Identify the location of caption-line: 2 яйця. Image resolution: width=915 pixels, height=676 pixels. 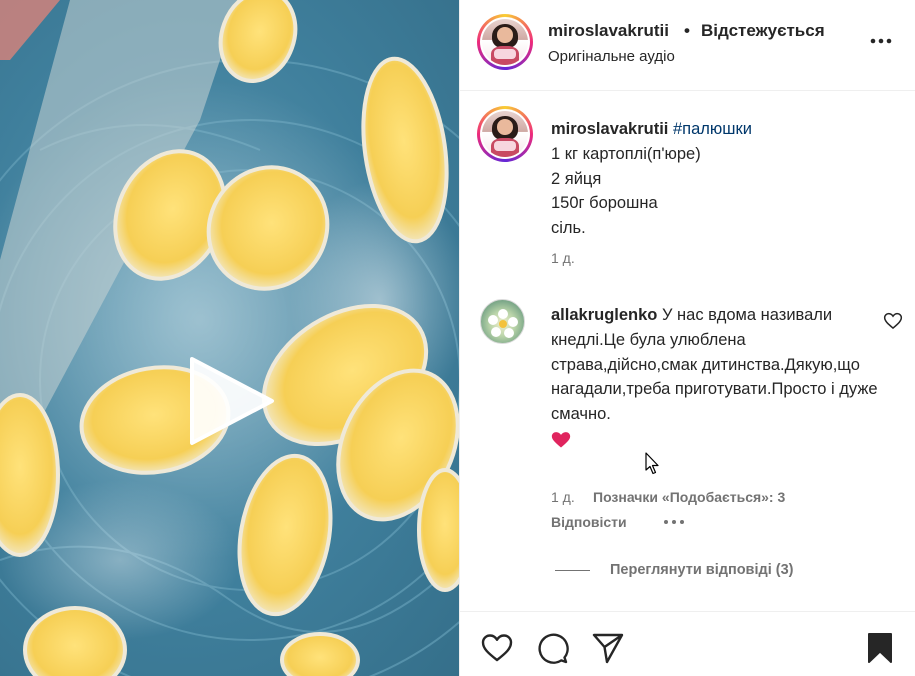
(576, 178).